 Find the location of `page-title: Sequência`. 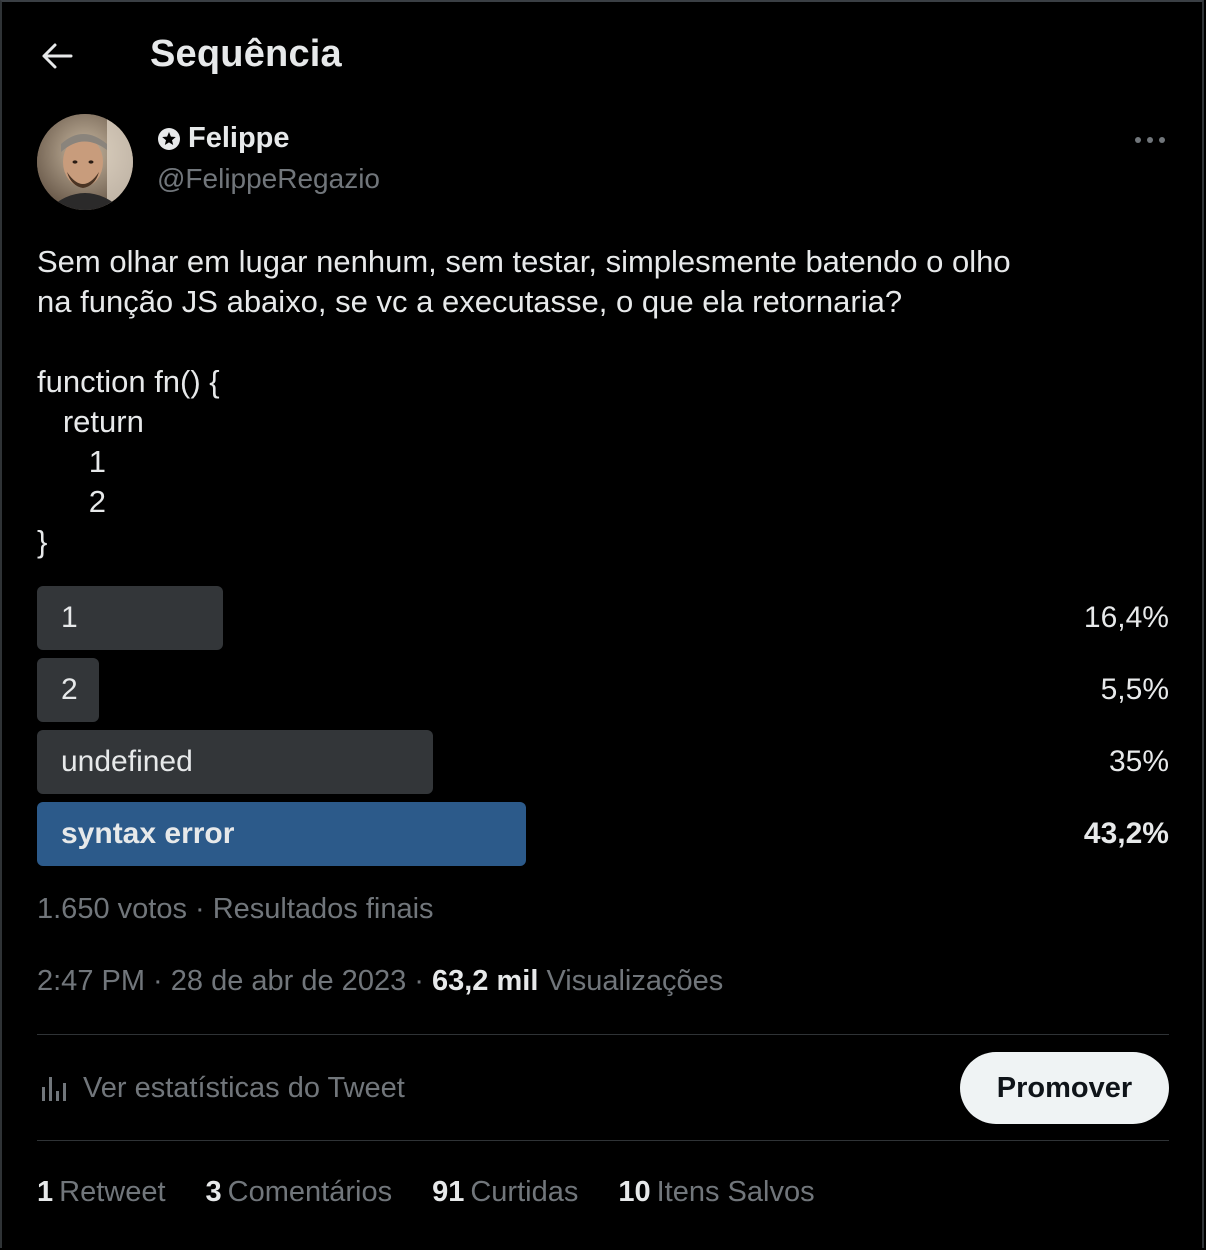

page-title: Sequência is located at coordinates (246, 54).